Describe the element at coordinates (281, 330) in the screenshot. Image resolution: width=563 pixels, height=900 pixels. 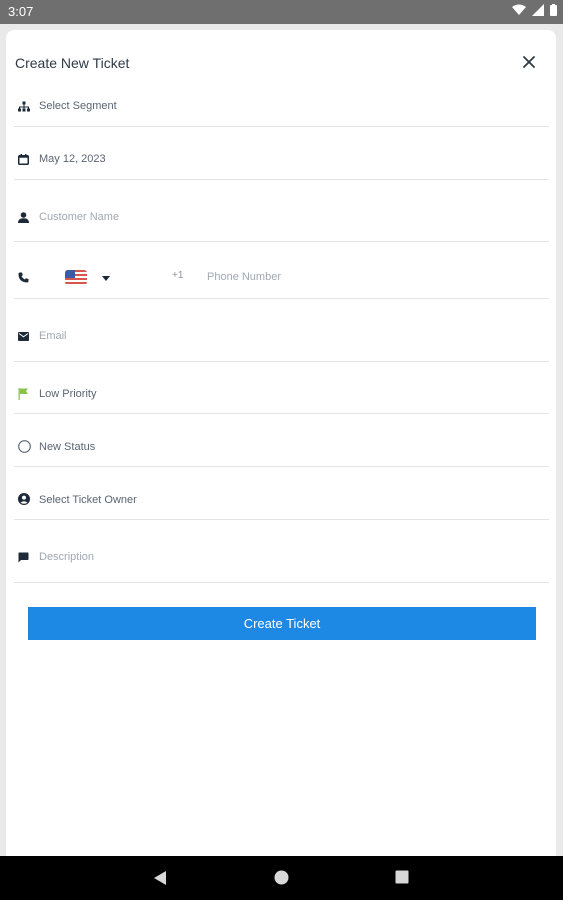
I see `email-field: Email` at that location.